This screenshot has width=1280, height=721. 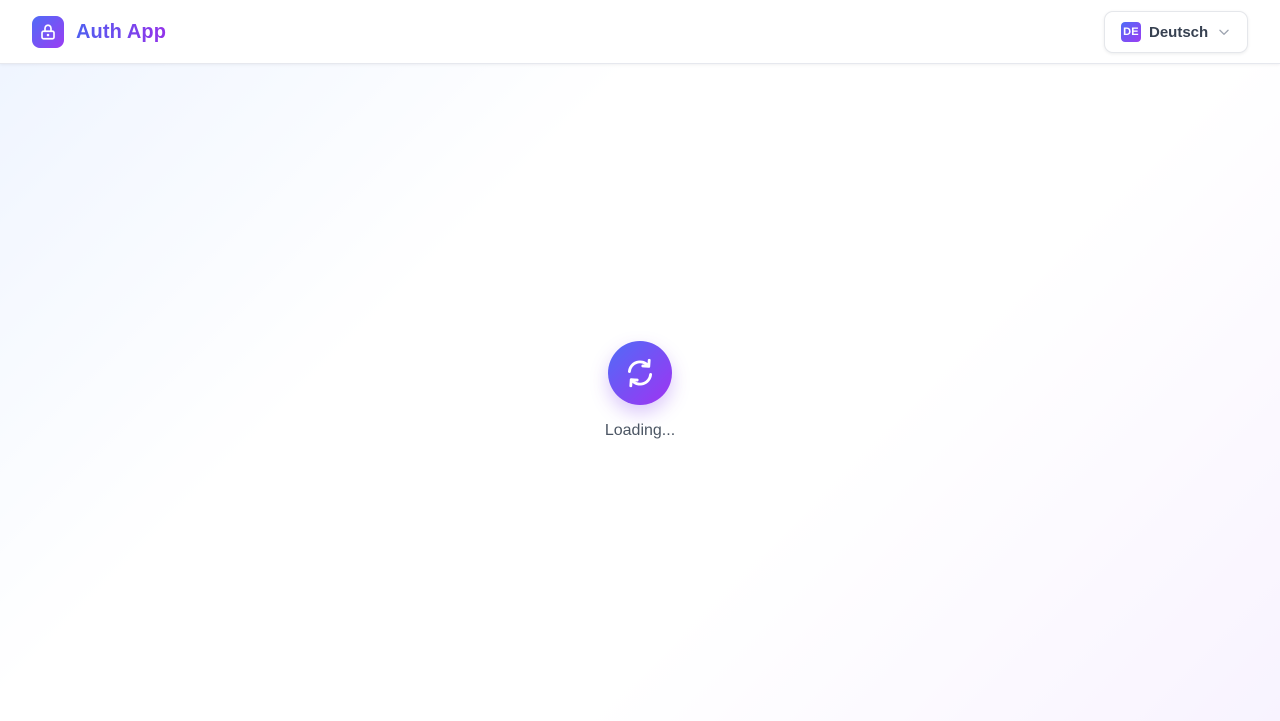 I want to click on lock-icon, so click(x=48, y=32).